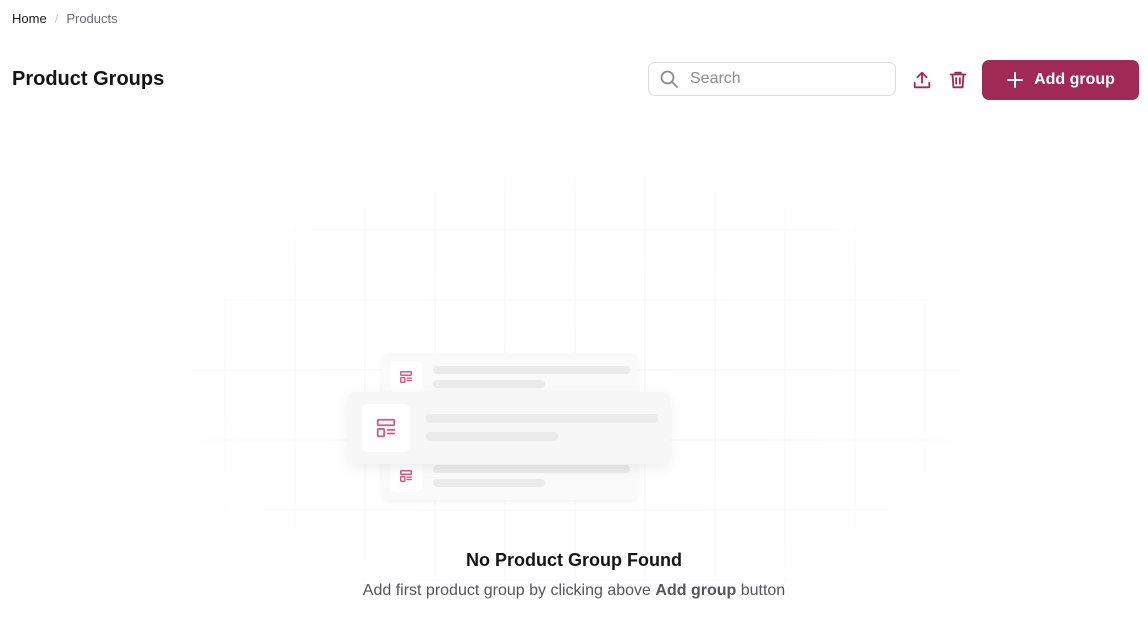  Describe the element at coordinates (574, 560) in the screenshot. I see `empty-state-title: No Product Group Found` at that location.